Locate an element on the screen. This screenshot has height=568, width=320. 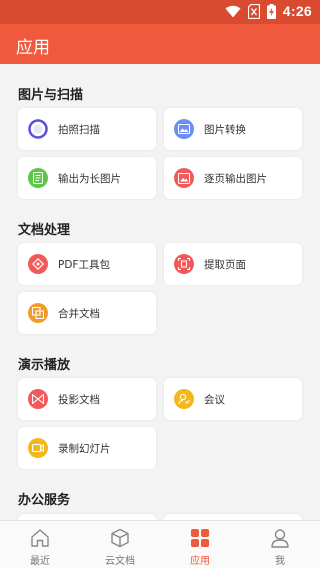
long-image-icon is located at coordinates (38, 178).